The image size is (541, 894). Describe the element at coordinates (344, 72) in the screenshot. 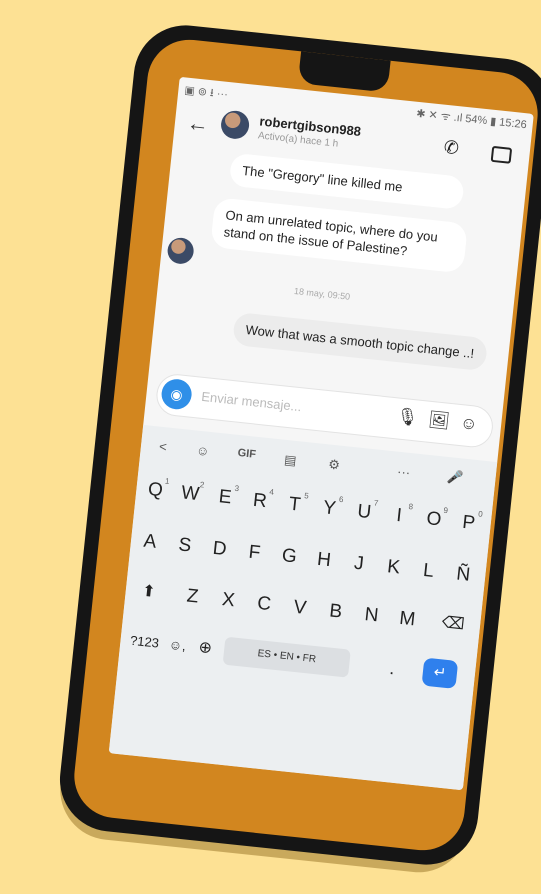

I see `phone-notch` at that location.